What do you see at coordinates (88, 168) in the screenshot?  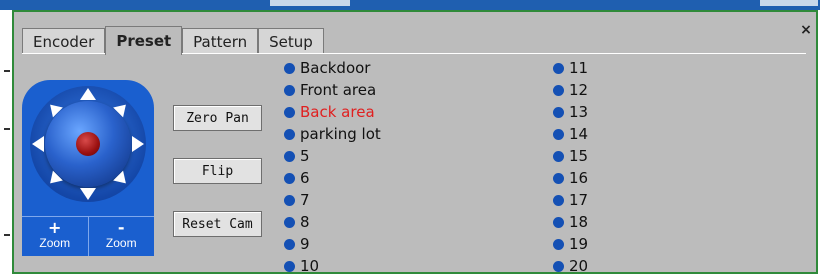 I see `ptz-joystick: + Zoom - Zoom` at bounding box center [88, 168].